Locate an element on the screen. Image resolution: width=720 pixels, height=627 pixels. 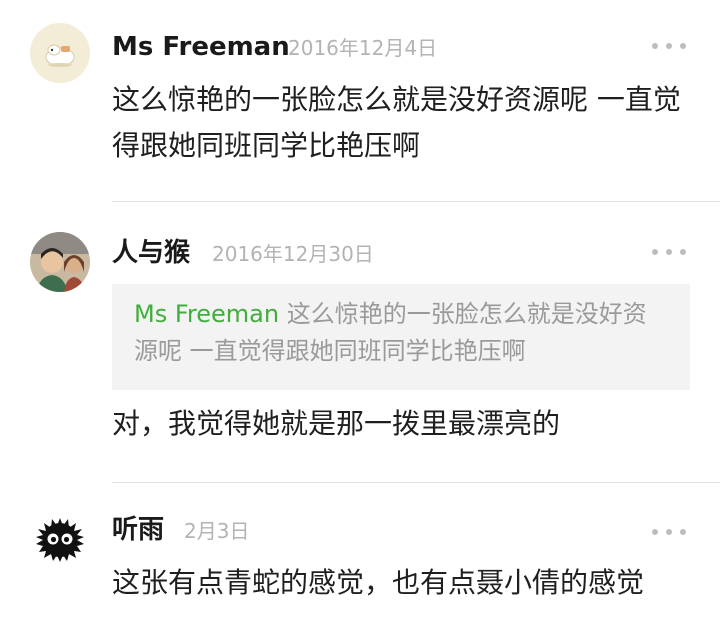
username: Ms Freeman is located at coordinates (201, 47).